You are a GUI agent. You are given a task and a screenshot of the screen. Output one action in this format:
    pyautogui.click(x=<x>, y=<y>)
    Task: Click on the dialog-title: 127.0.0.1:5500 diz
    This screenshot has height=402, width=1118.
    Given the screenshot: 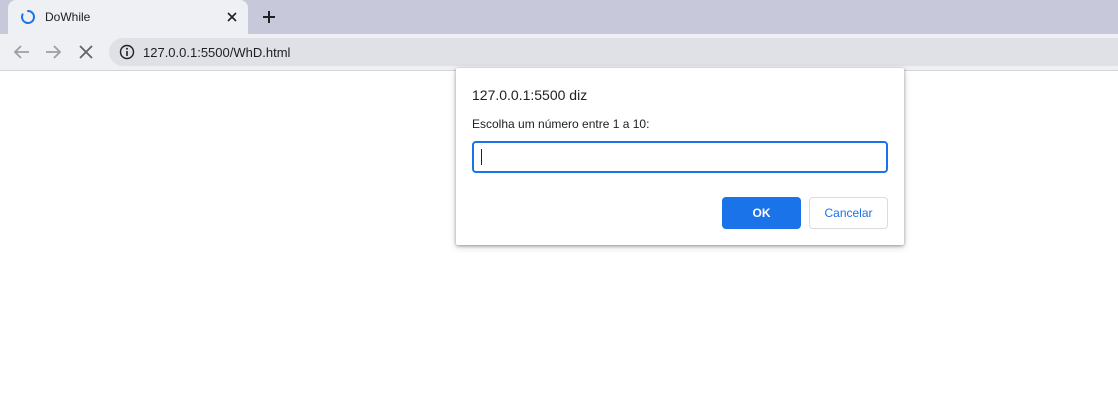 What is the action you would take?
    pyautogui.click(x=530, y=95)
    